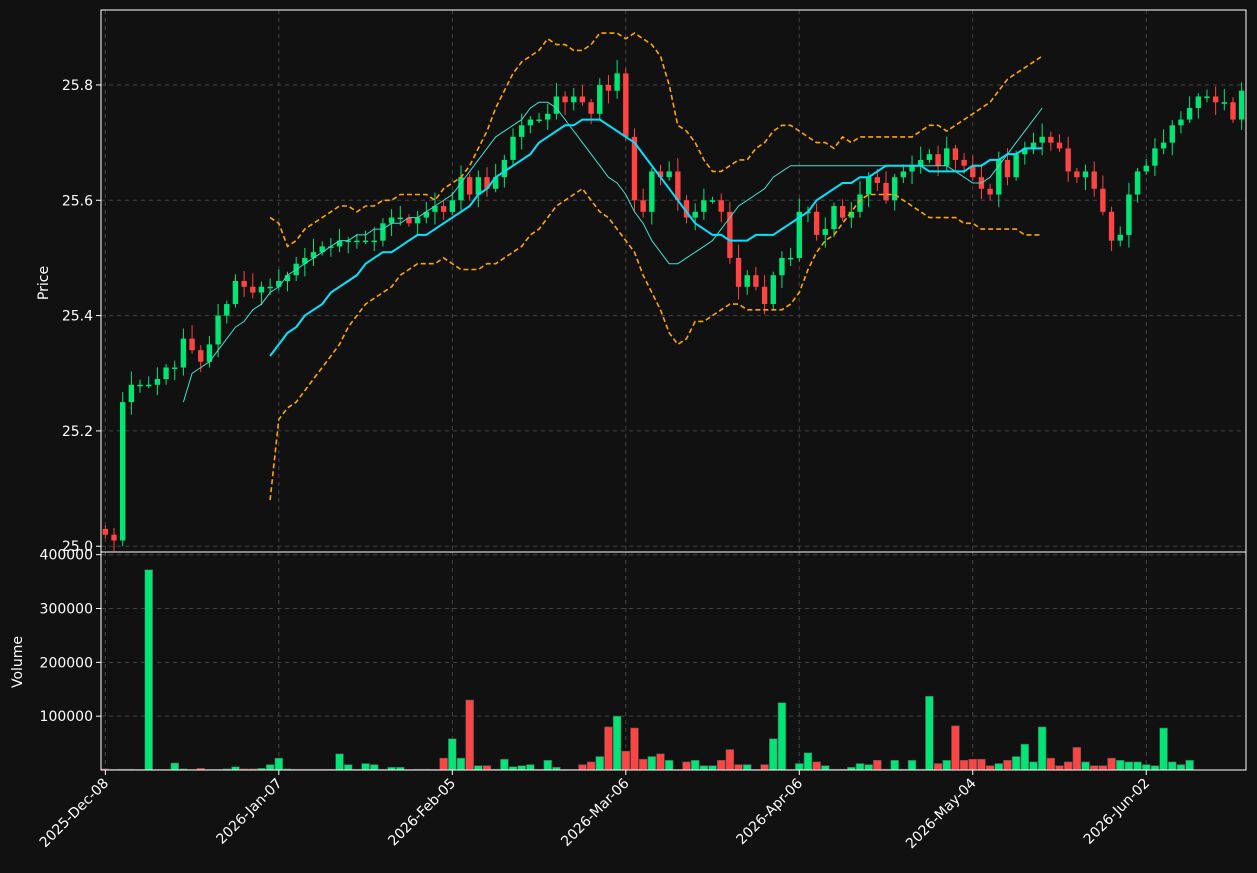 Image resolution: width=1257 pixels, height=873 pixels. Describe the element at coordinates (66, 556) in the screenshot. I see `volume-tick-label: 400000` at that location.